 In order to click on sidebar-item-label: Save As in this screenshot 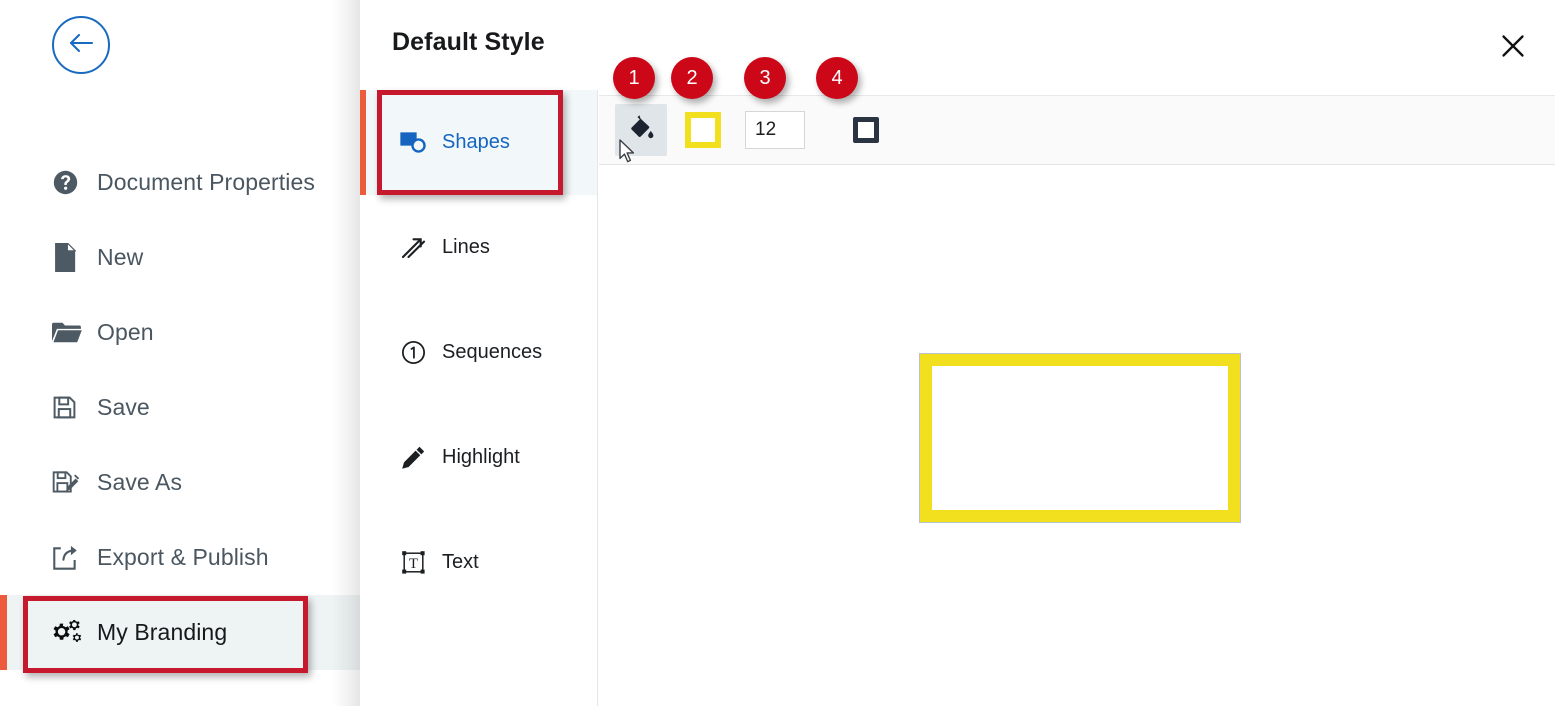, I will do `click(140, 482)`.